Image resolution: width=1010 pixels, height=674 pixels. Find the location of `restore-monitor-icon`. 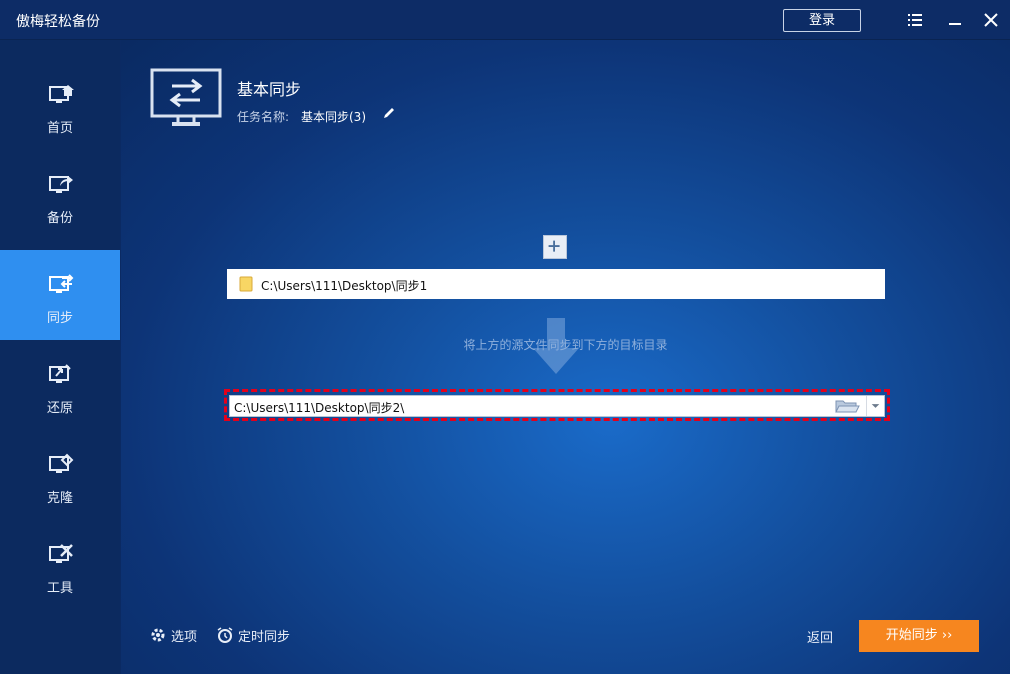

restore-monitor-icon is located at coordinates (60, 373).